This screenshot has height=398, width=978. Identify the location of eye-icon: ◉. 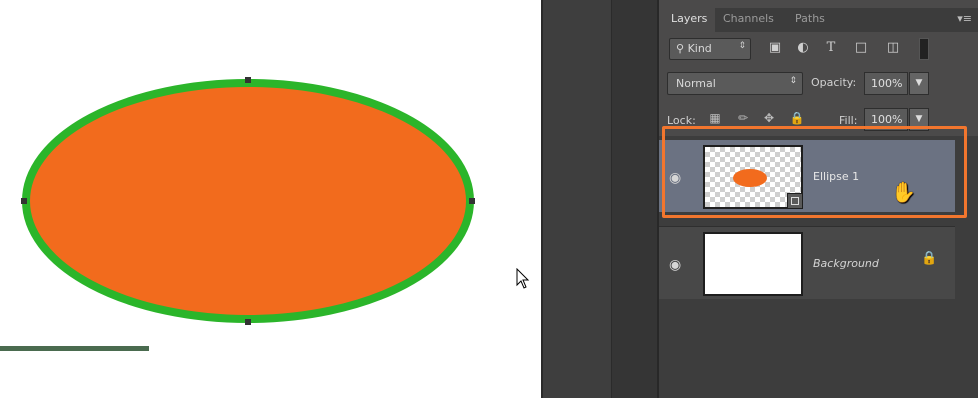
(675, 265).